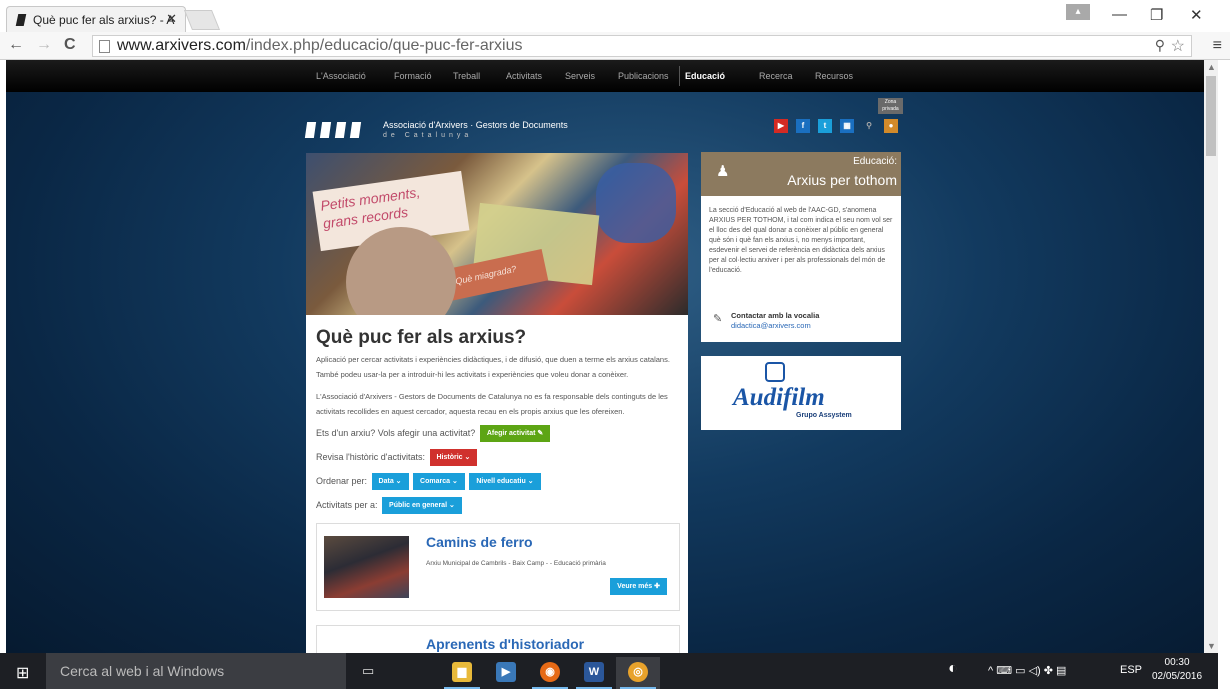 The image size is (1230, 695). Describe the element at coordinates (453, 457) in the screenshot. I see `history-button: Històric ⌄` at that location.